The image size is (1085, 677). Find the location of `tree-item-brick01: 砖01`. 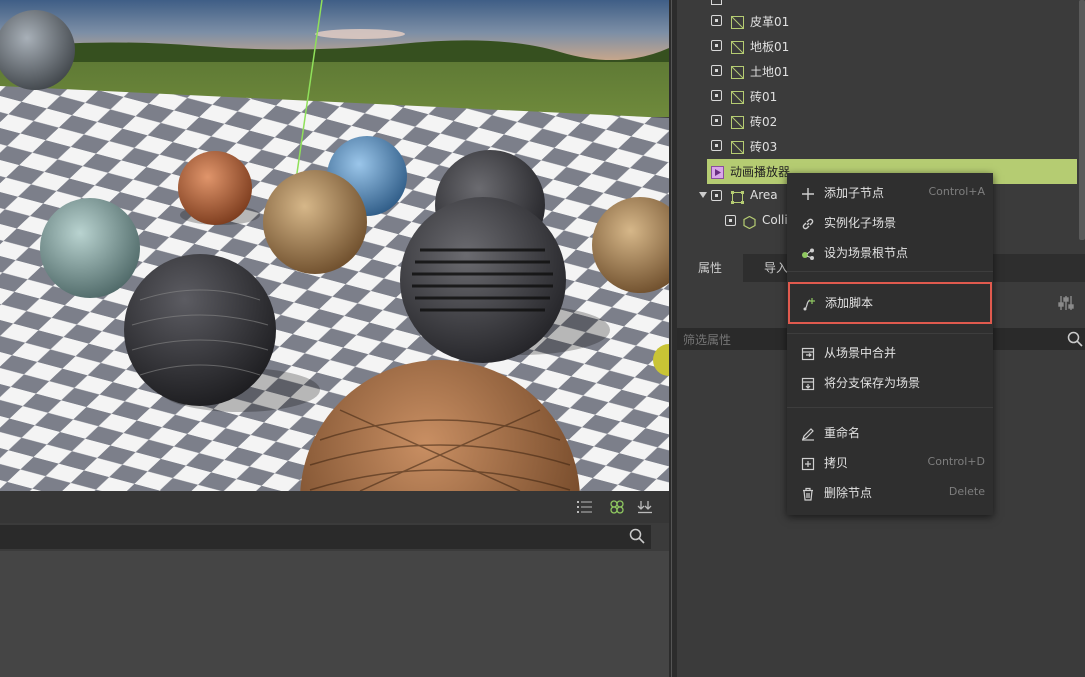

tree-item-brick01: 砖01 is located at coordinates (877, 96).